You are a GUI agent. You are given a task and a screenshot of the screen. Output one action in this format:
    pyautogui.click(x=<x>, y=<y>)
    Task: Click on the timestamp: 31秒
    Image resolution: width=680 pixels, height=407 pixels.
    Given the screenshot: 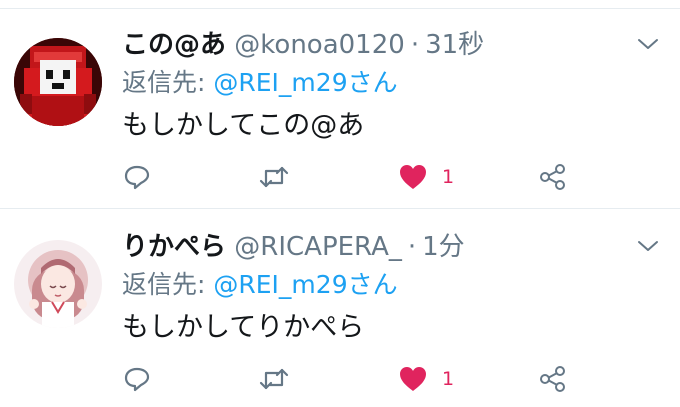 What is the action you would take?
    pyautogui.click(x=454, y=45)
    